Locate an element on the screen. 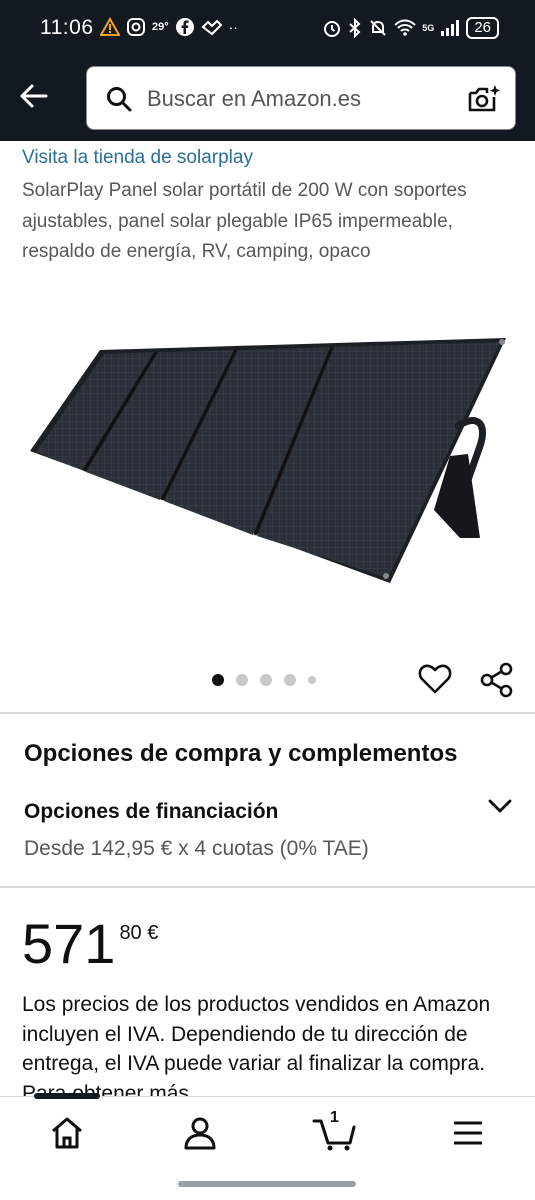  active-tab-indicator is located at coordinates (67, 1096).